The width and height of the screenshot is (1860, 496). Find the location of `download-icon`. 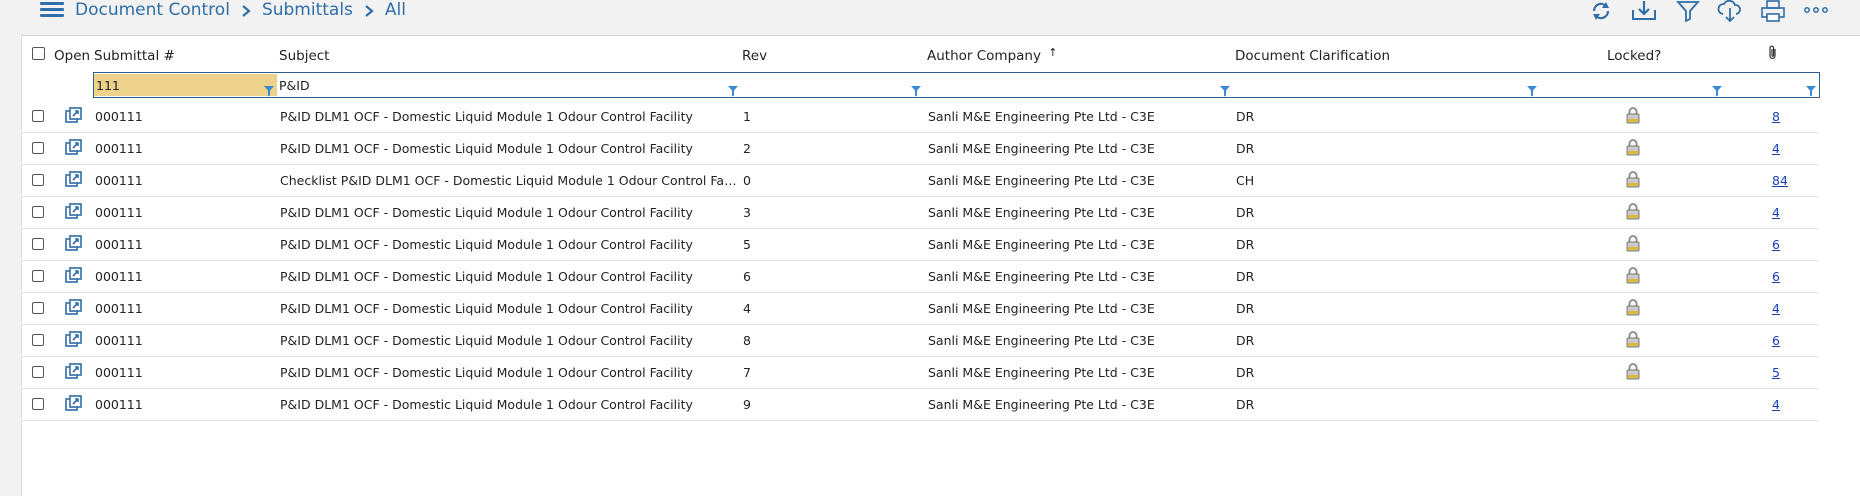

download-icon is located at coordinates (1644, 11).